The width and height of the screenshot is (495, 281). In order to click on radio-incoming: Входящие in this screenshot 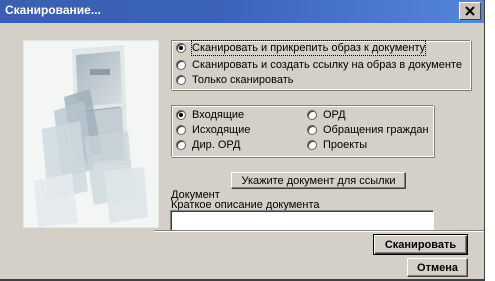, I will do `click(210, 115)`.